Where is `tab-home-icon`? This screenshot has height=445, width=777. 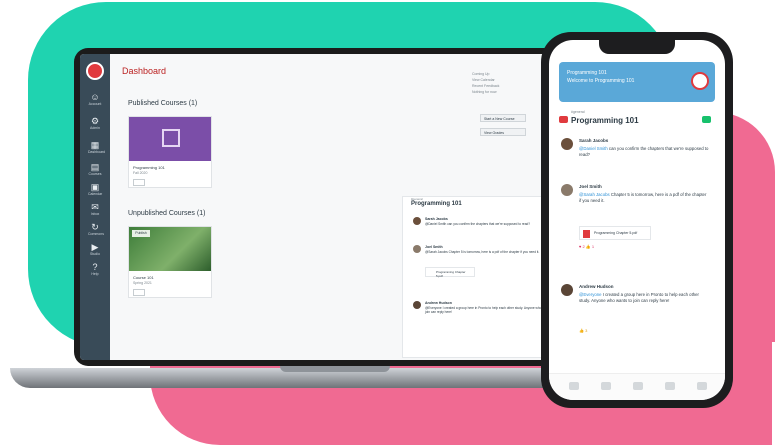 tab-home-icon is located at coordinates (574, 386).